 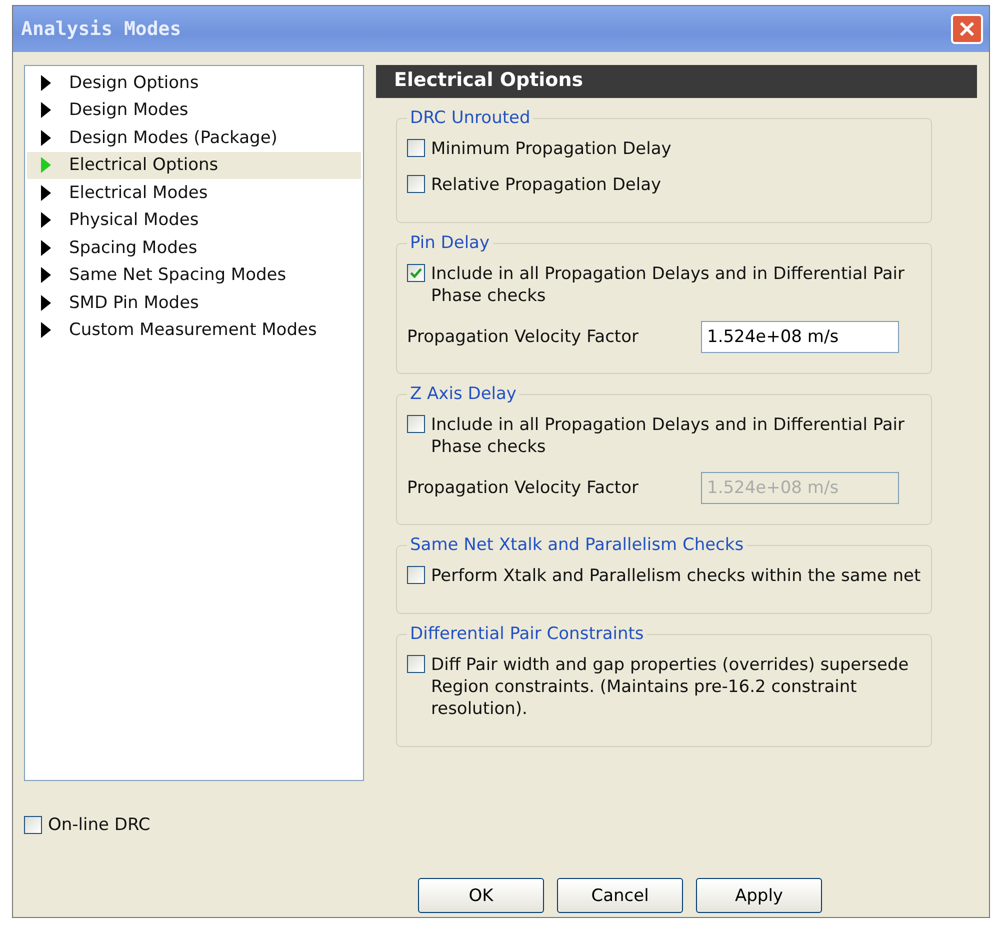 I want to click on list-item: Design Options, so click(x=194, y=82).